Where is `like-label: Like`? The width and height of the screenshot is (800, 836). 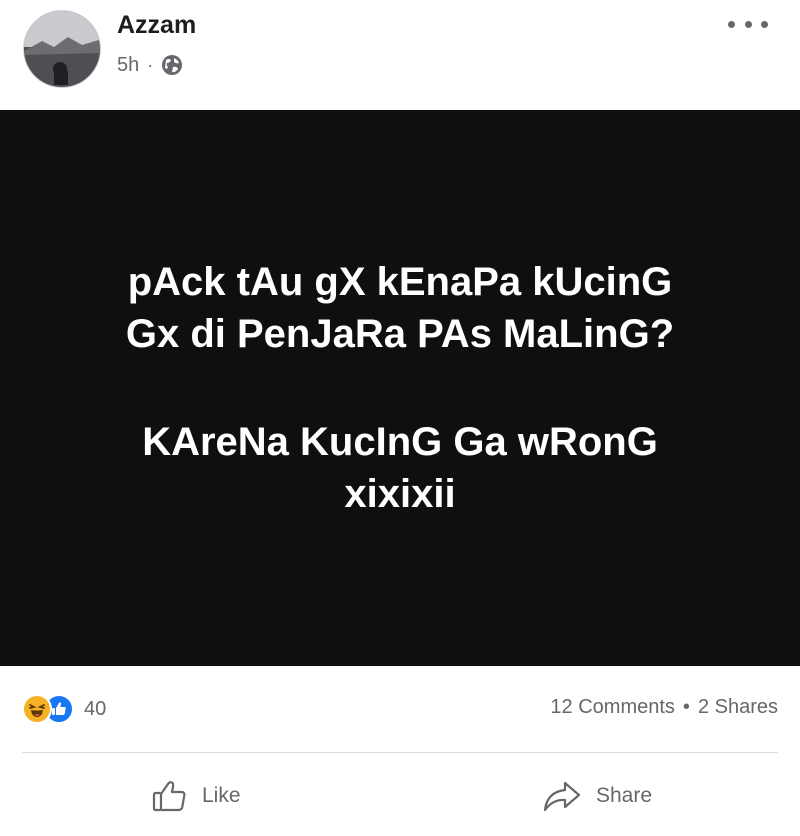
like-label: Like is located at coordinates (221, 795).